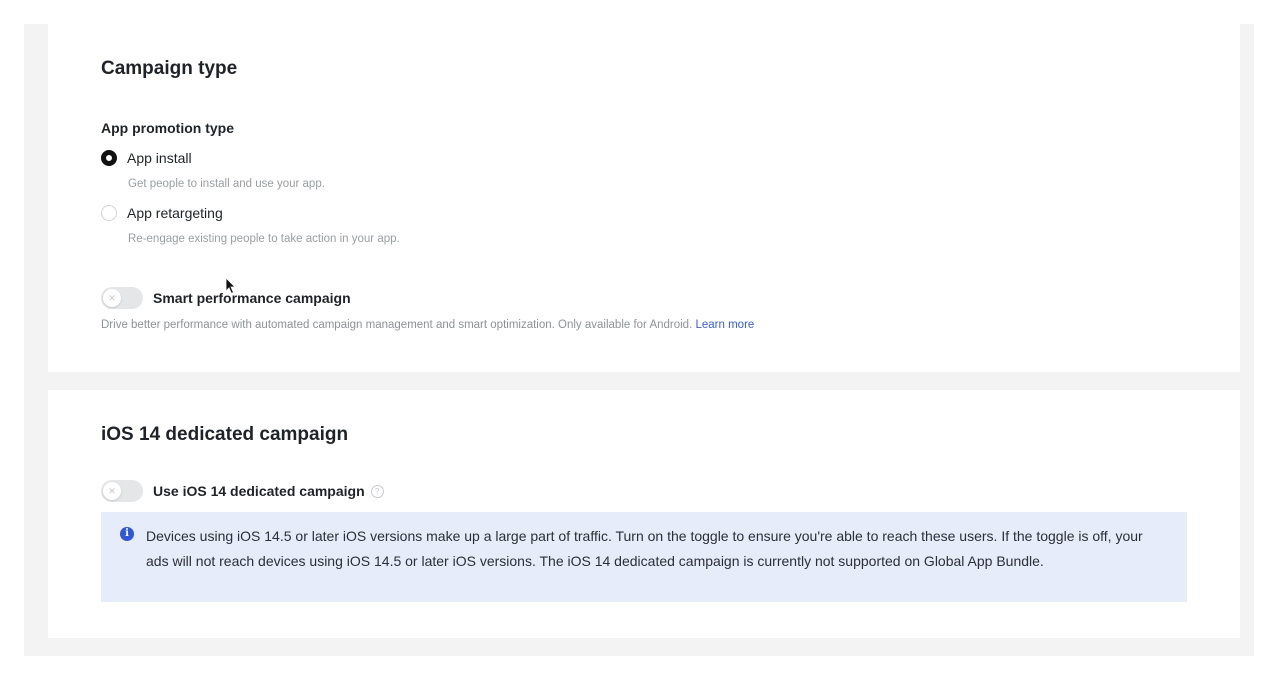 This screenshot has width=1280, height=682. Describe the element at coordinates (252, 298) in the screenshot. I see `smart-performance-label: Smart performance campaign` at that location.